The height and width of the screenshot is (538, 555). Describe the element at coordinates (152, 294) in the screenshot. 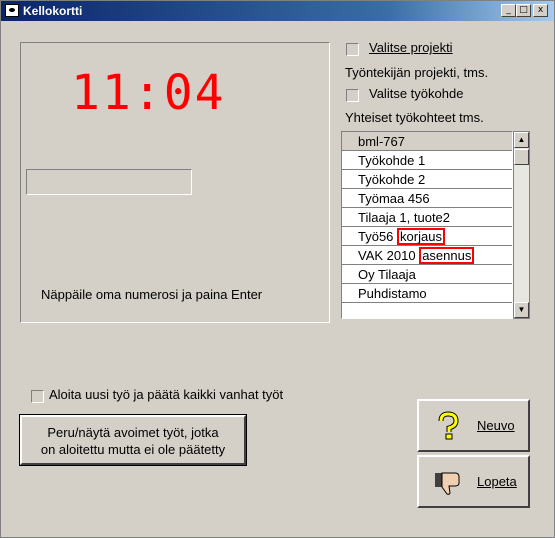

I see `instruction-text: Näppäile oma numerosi ja paina Enter` at that location.